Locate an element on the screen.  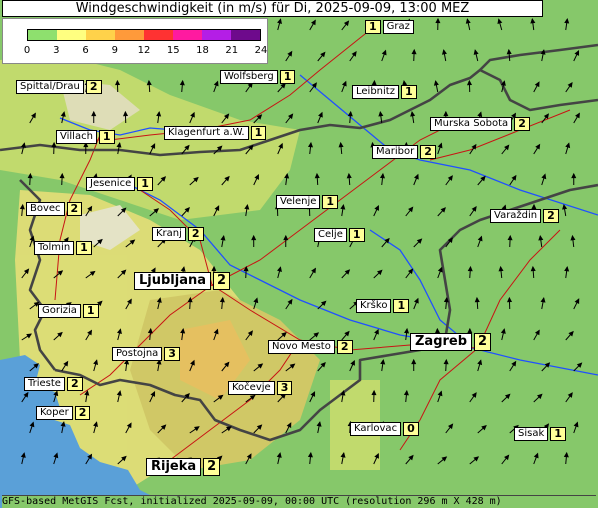
city-label: Velenje 1 is located at coordinates (307, 202).